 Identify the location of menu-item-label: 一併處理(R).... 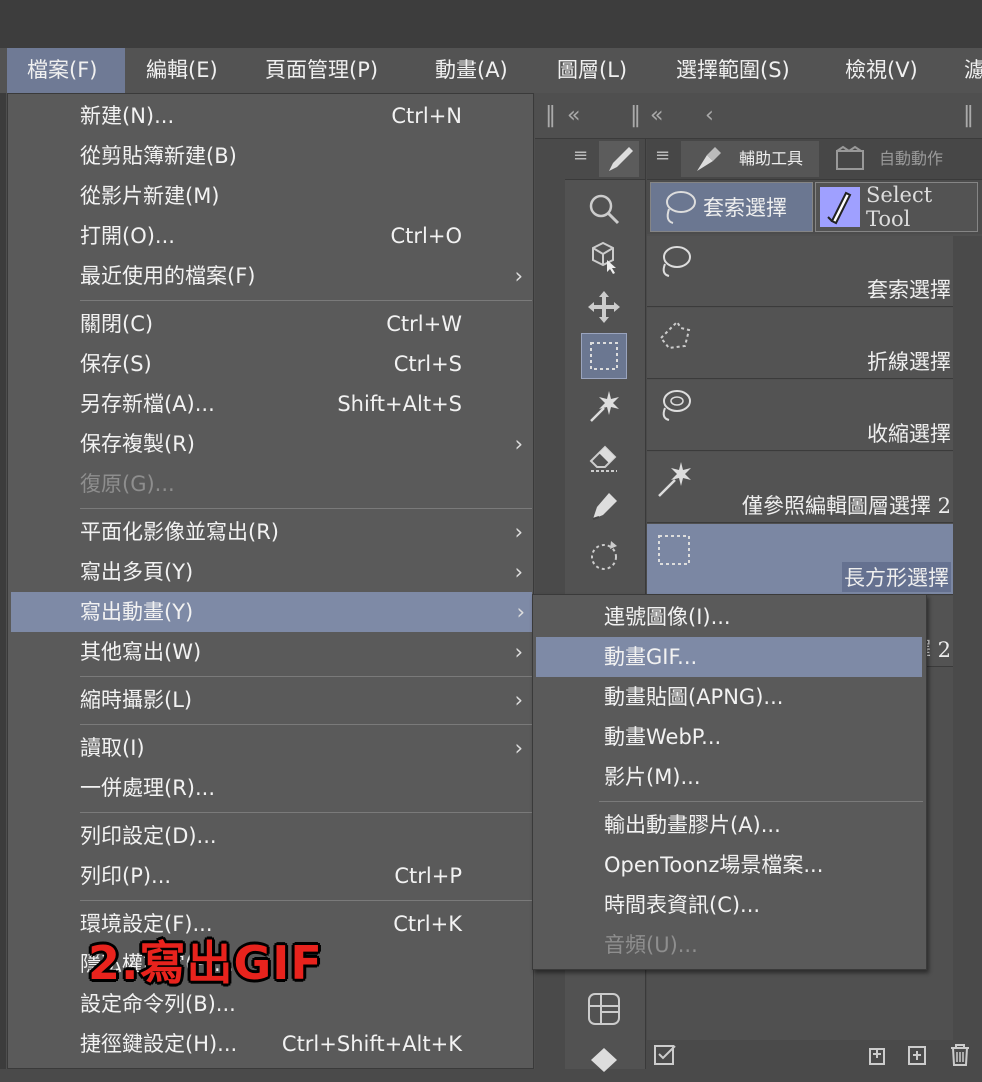
(148, 788).